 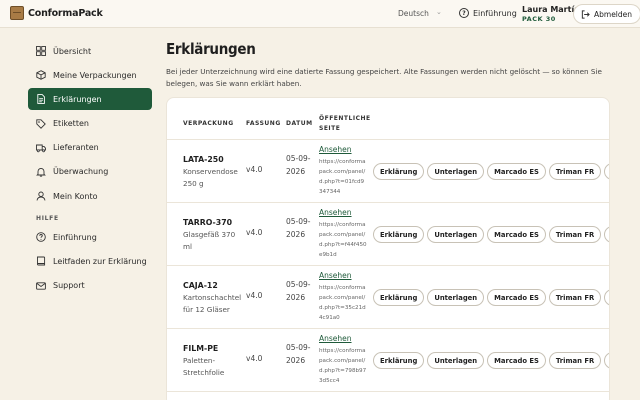 I want to click on column-header-packaging: VERPACKUNG, so click(x=208, y=123).